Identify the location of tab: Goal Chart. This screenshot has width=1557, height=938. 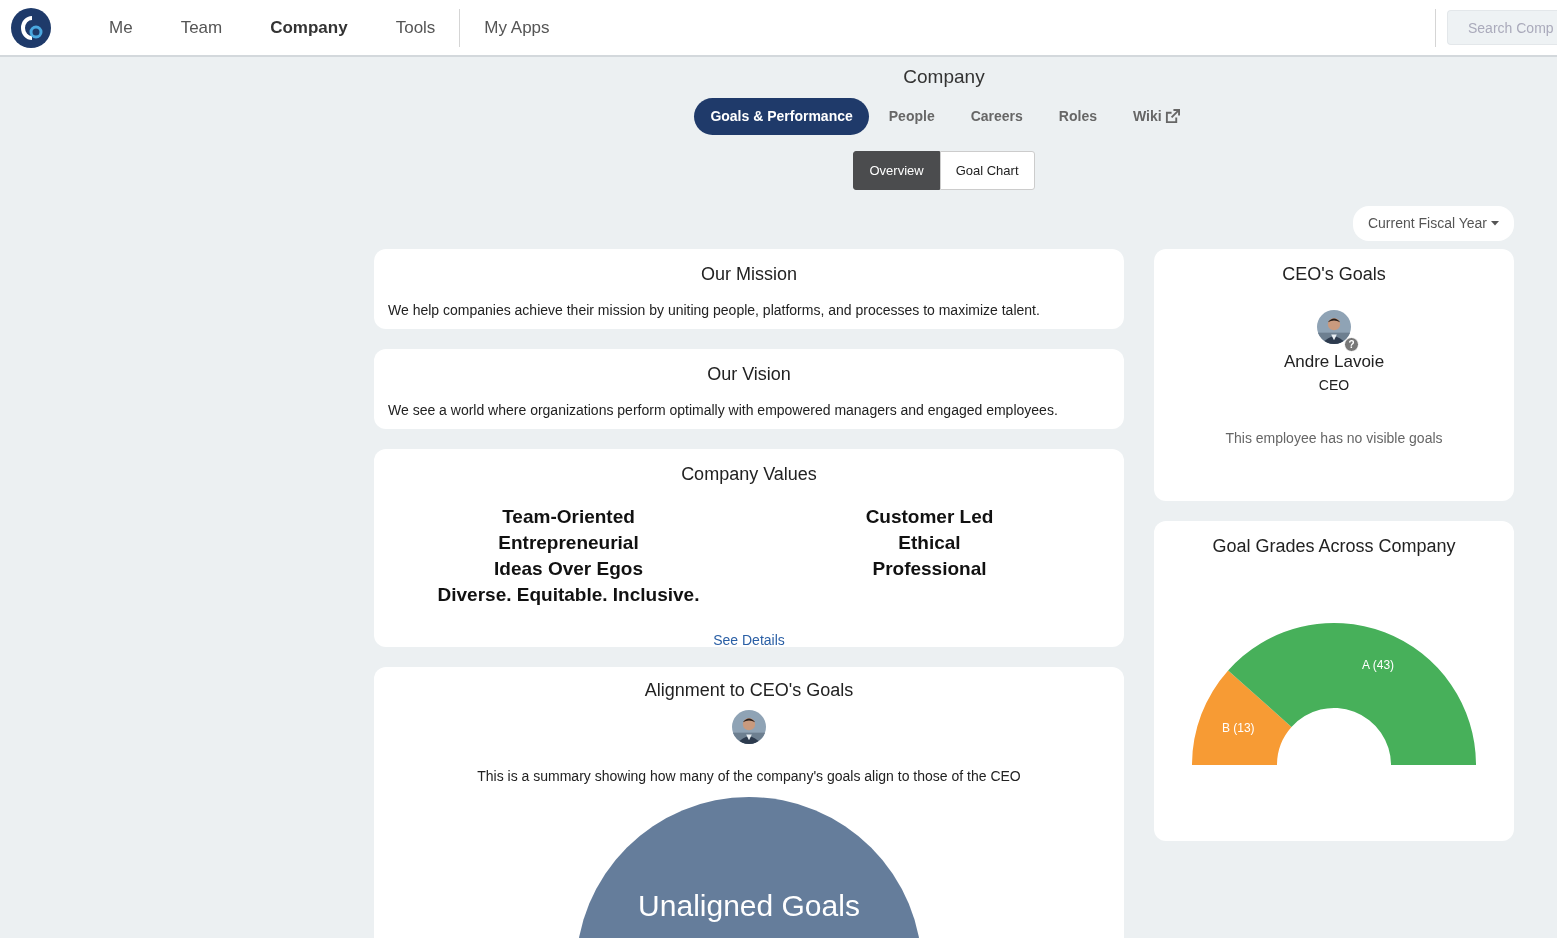
(987, 170).